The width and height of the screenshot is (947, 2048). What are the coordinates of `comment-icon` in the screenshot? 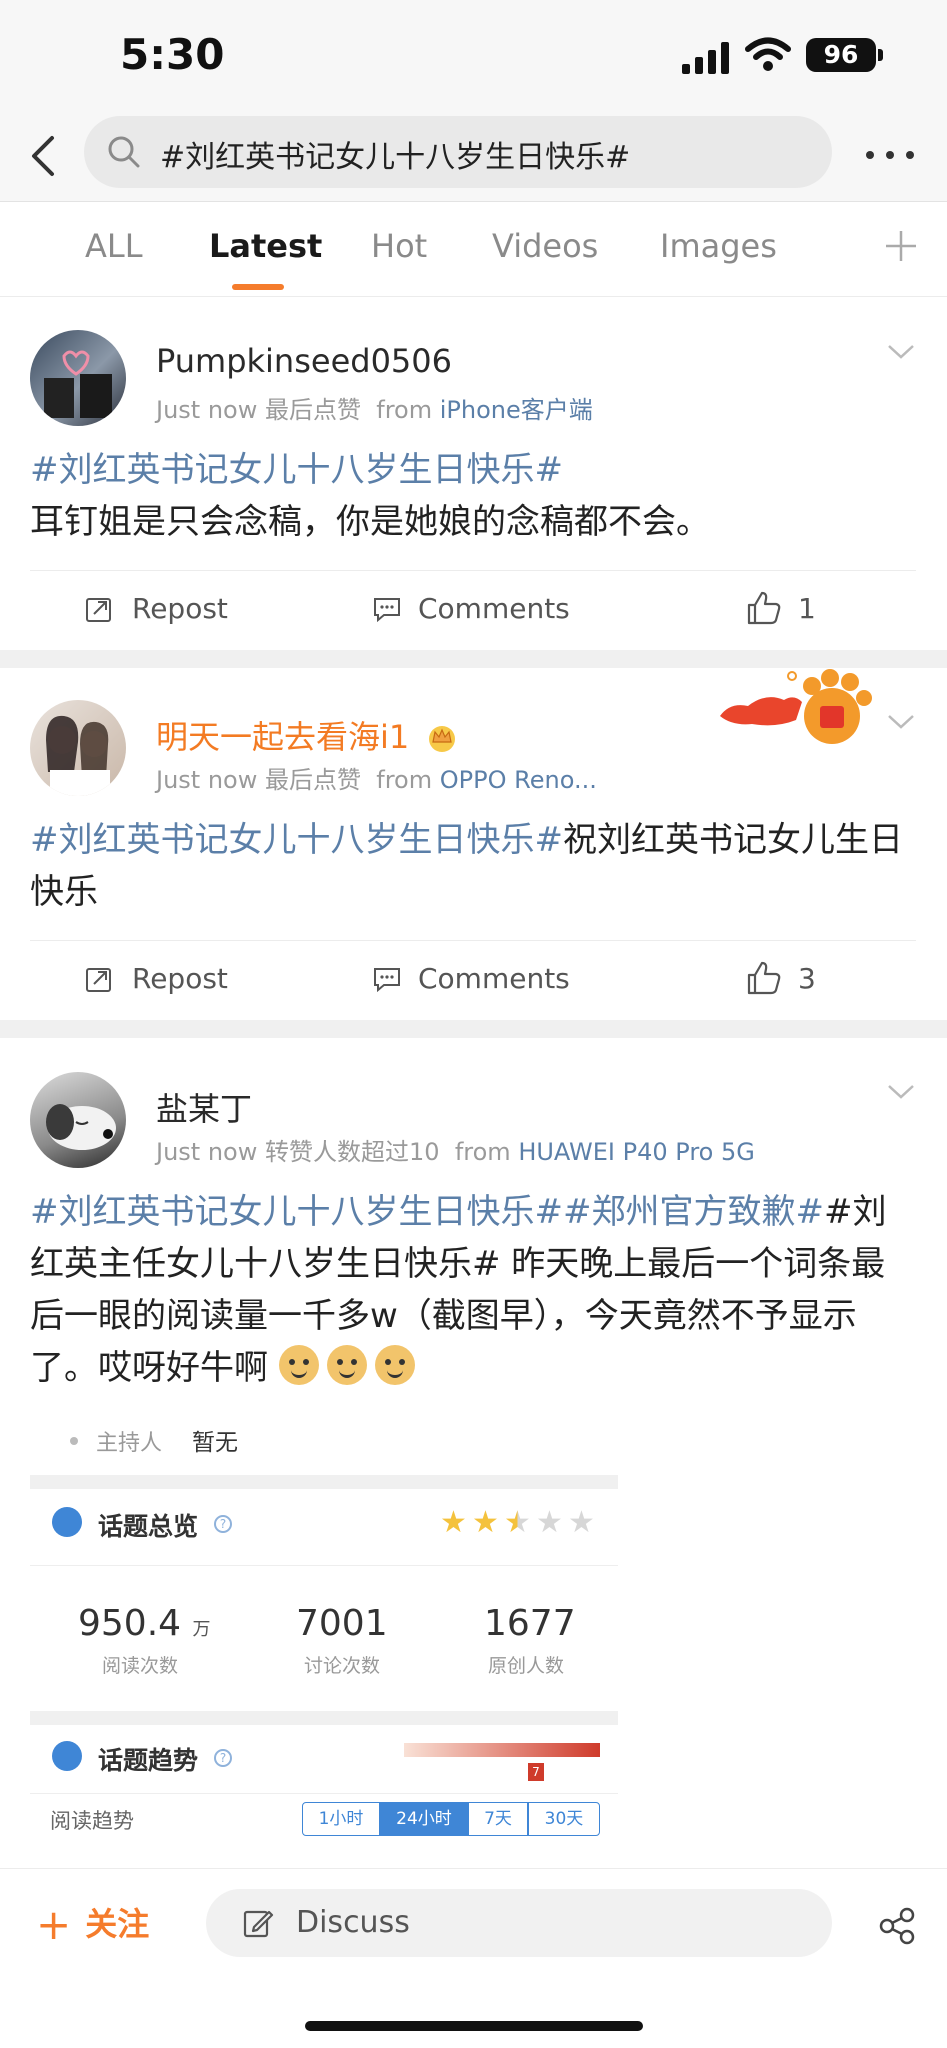 It's located at (387, 980).